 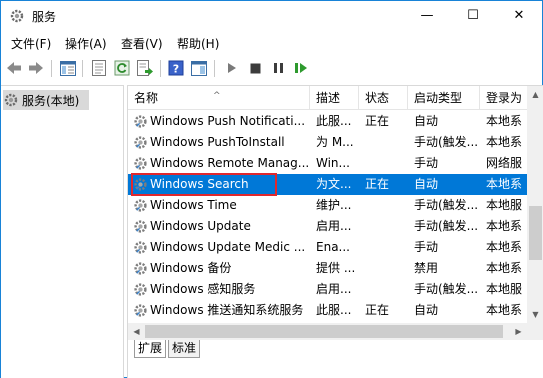 I want to click on title-bar: 服务 — ☐ ✕, so click(x=271, y=16).